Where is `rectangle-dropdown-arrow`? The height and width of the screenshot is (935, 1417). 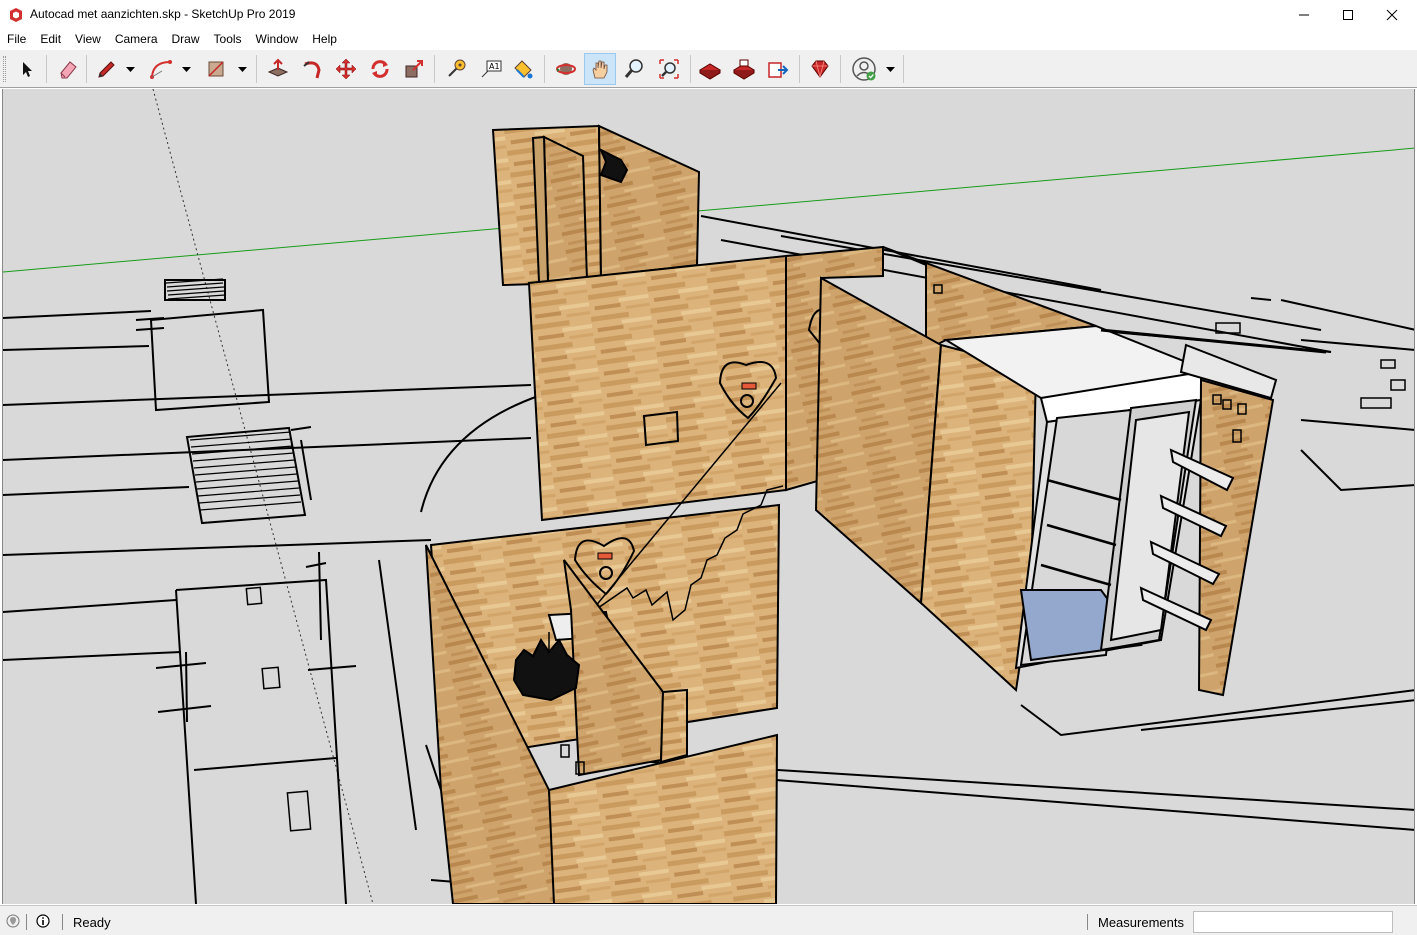
rectangle-dropdown-arrow is located at coordinates (242, 69).